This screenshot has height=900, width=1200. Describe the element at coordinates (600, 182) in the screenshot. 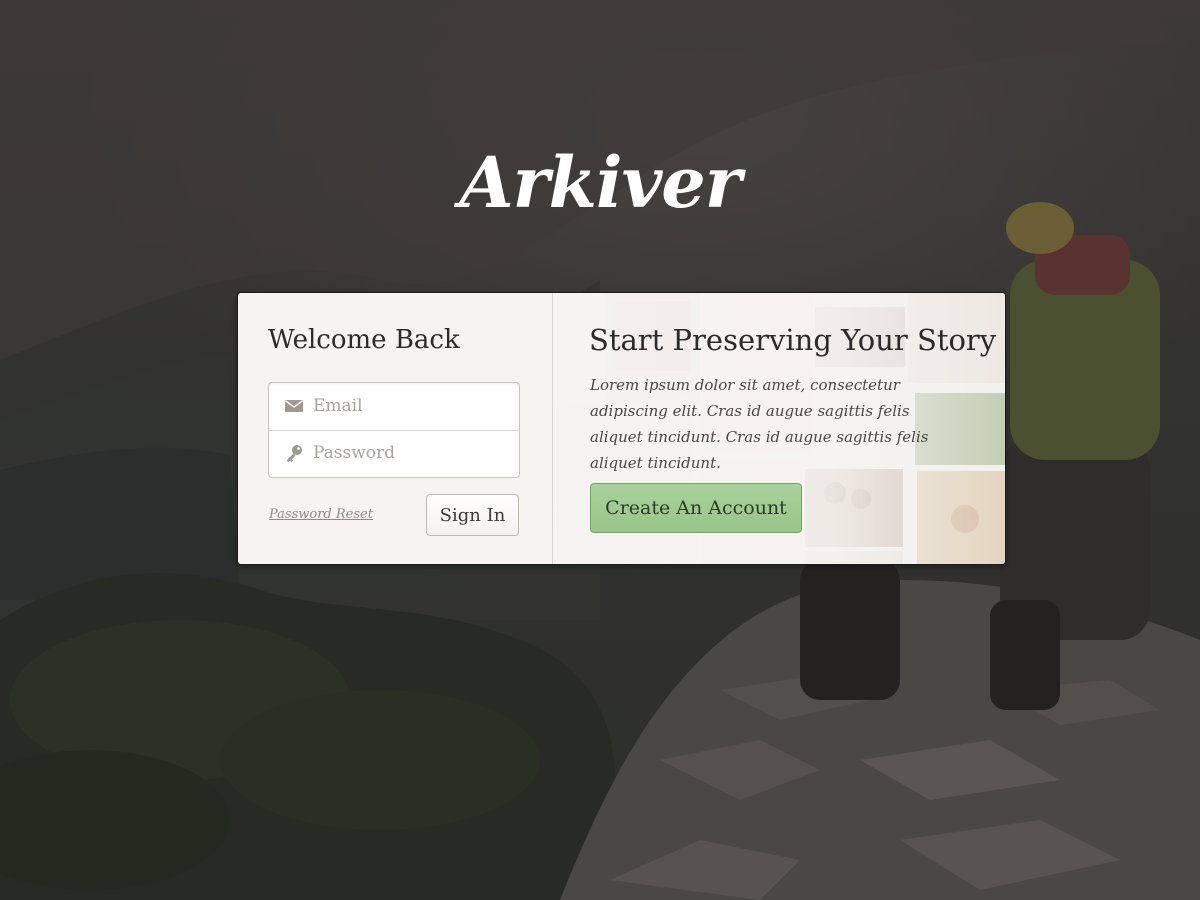

I see `arkiver-logo: Arkiver` at that location.